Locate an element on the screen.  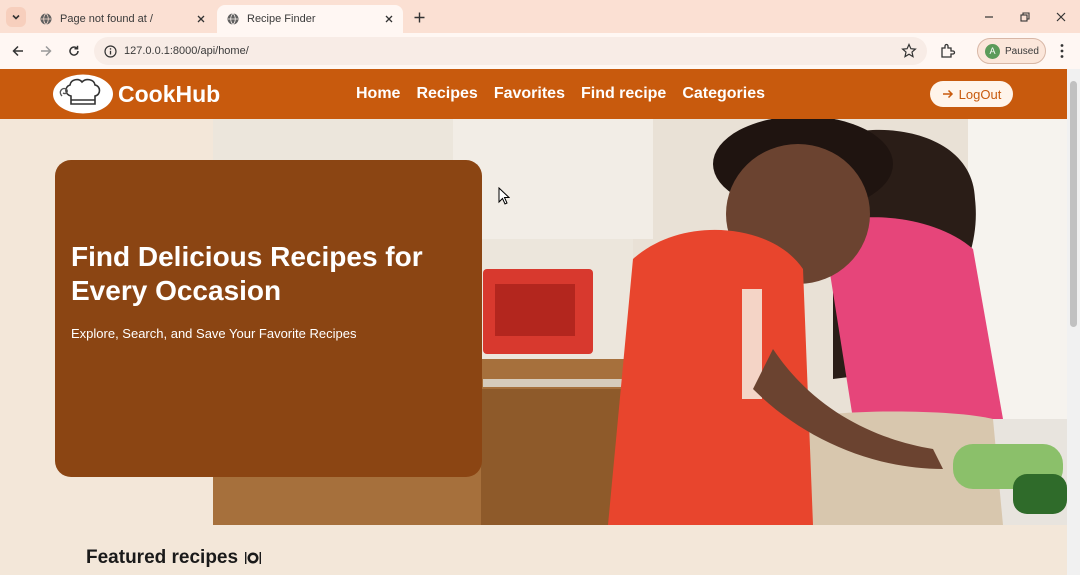
tab-search-button is located at coordinates (16, 17).